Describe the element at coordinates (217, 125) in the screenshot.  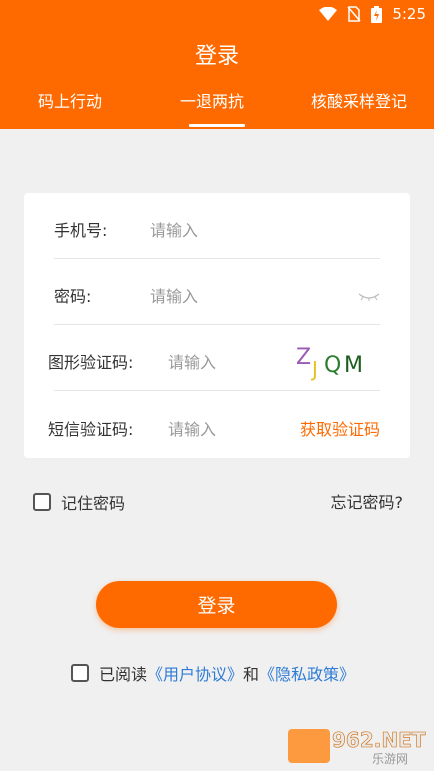
I see `active-tab-indicator` at that location.